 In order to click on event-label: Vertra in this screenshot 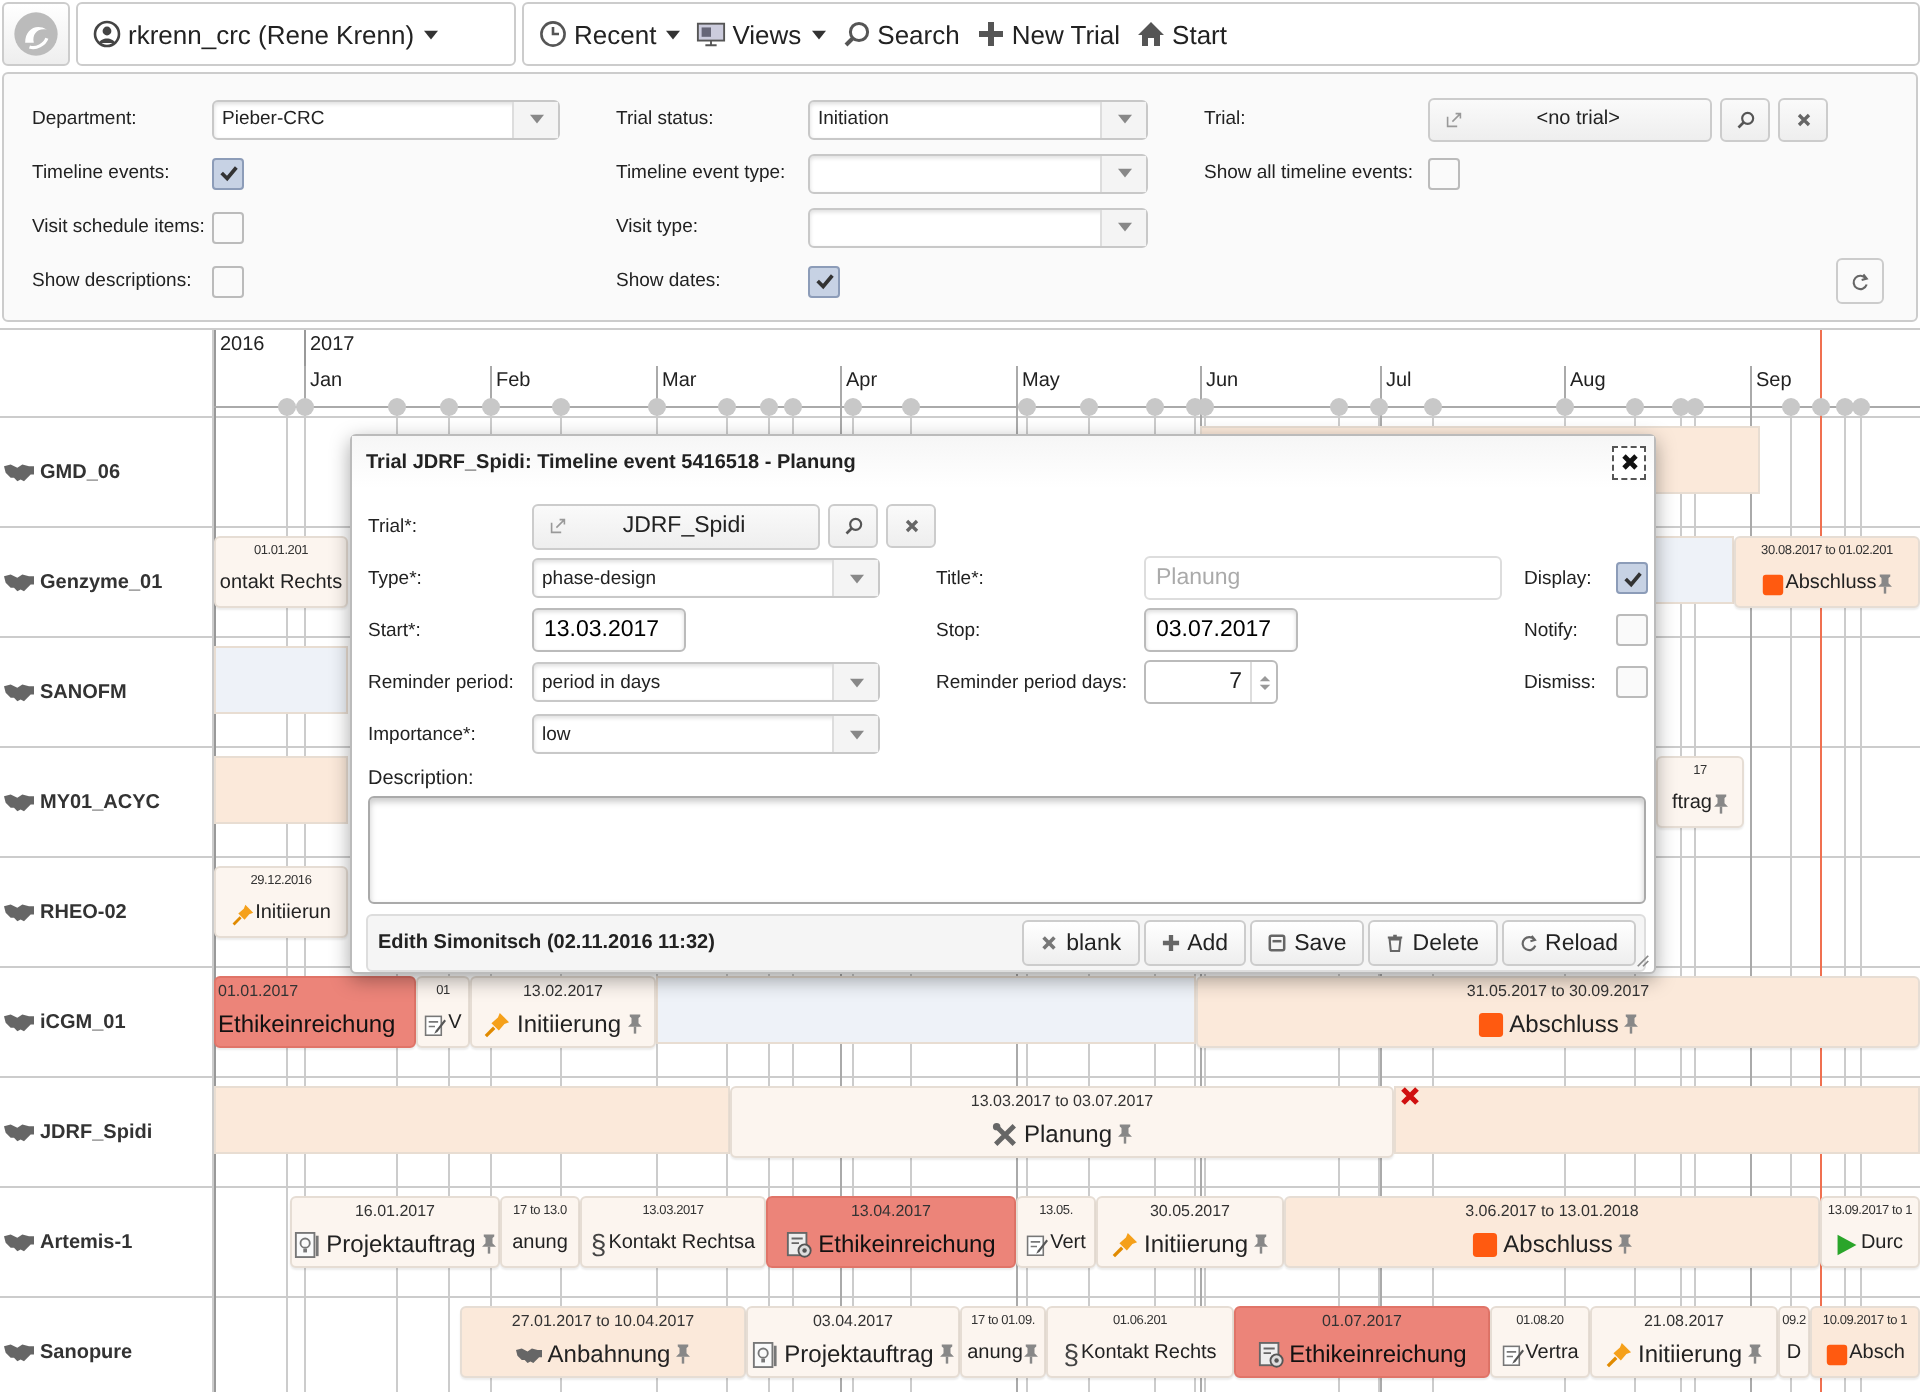, I will do `click(1552, 1354)`.